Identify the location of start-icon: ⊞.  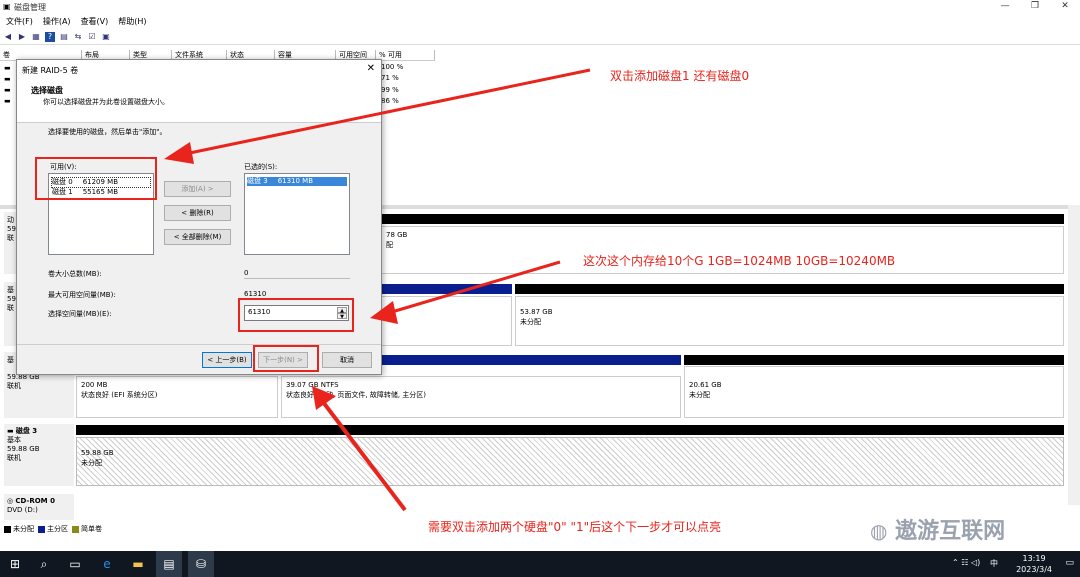
(15, 564).